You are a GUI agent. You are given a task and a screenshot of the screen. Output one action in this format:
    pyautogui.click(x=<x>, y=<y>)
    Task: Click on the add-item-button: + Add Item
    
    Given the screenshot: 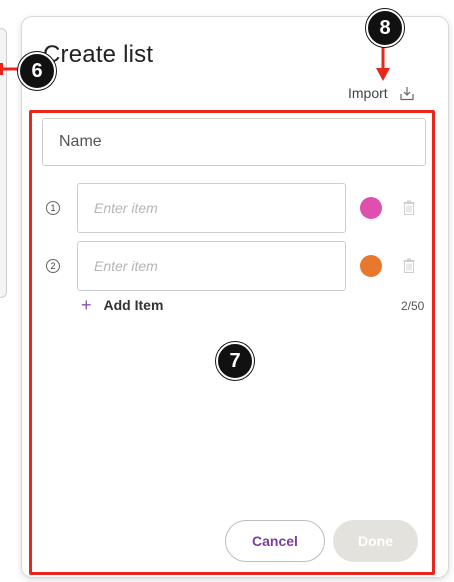 What is the action you would take?
    pyautogui.click(x=122, y=305)
    